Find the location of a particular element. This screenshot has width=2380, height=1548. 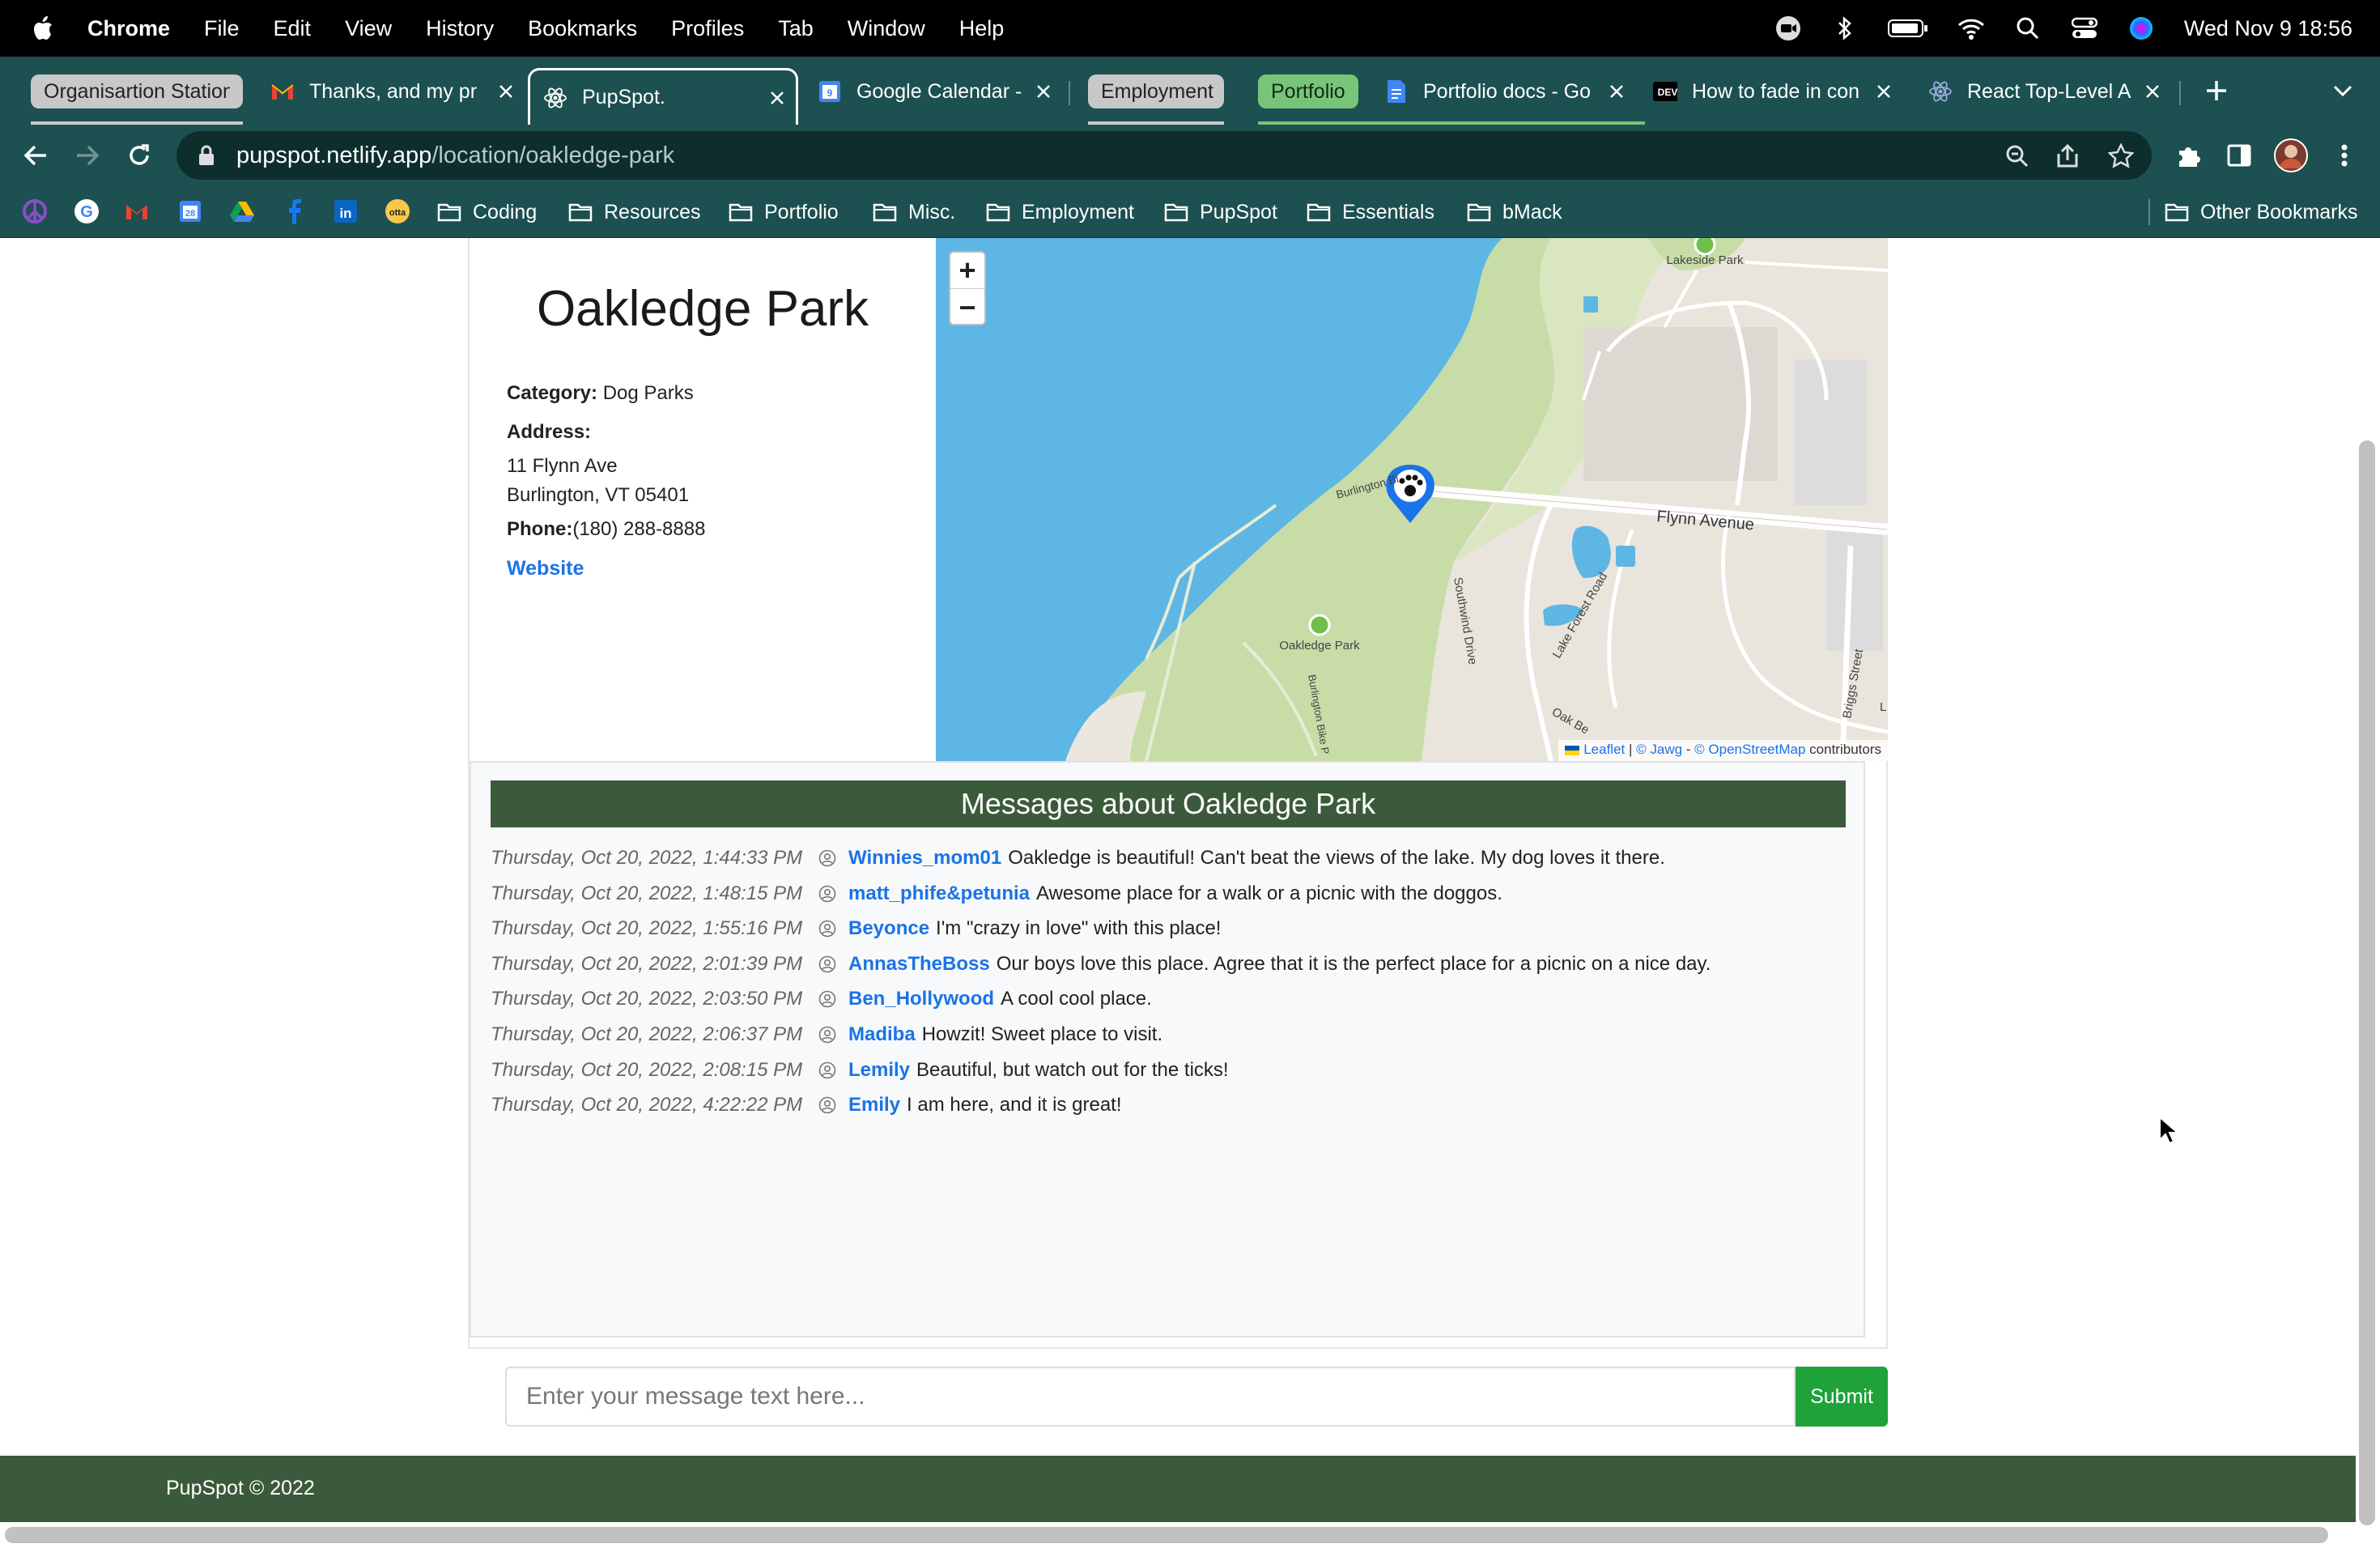

gmail-bookmark-icon is located at coordinates (137, 211).